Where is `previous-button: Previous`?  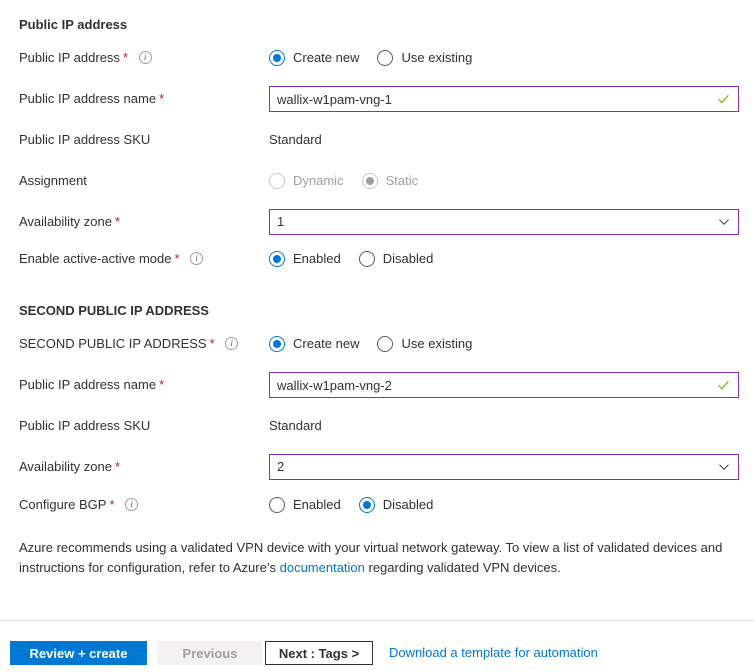 previous-button: Previous is located at coordinates (210, 653).